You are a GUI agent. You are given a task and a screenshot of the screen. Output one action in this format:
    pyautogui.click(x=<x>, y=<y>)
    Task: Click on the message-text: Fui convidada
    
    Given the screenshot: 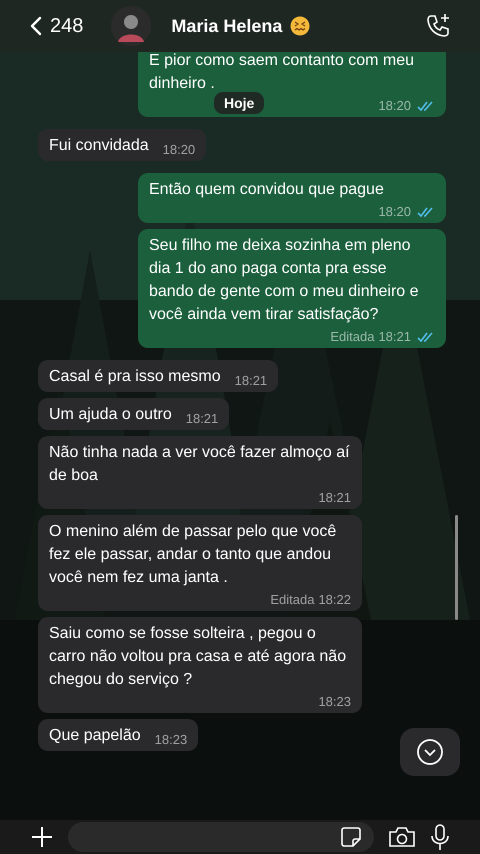 What is the action you would take?
    pyautogui.click(x=99, y=146)
    